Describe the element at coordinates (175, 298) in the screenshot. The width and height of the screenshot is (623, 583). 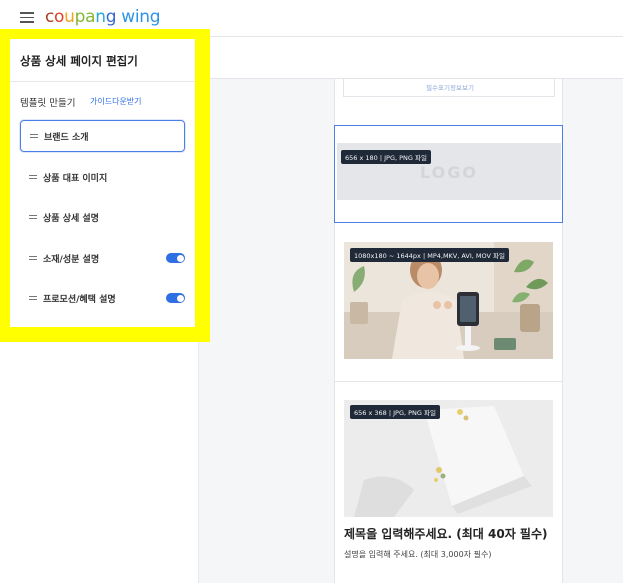
I see `promotion-toggle` at that location.